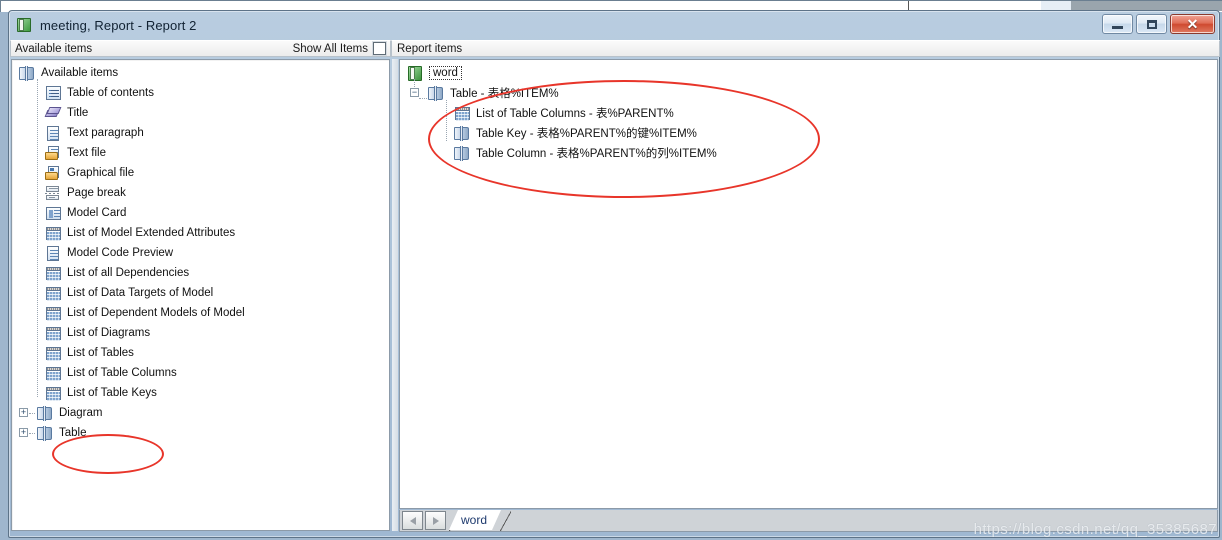 The image size is (1222, 540). I want to click on tree-item-label: List of Table Columns, so click(122, 373).